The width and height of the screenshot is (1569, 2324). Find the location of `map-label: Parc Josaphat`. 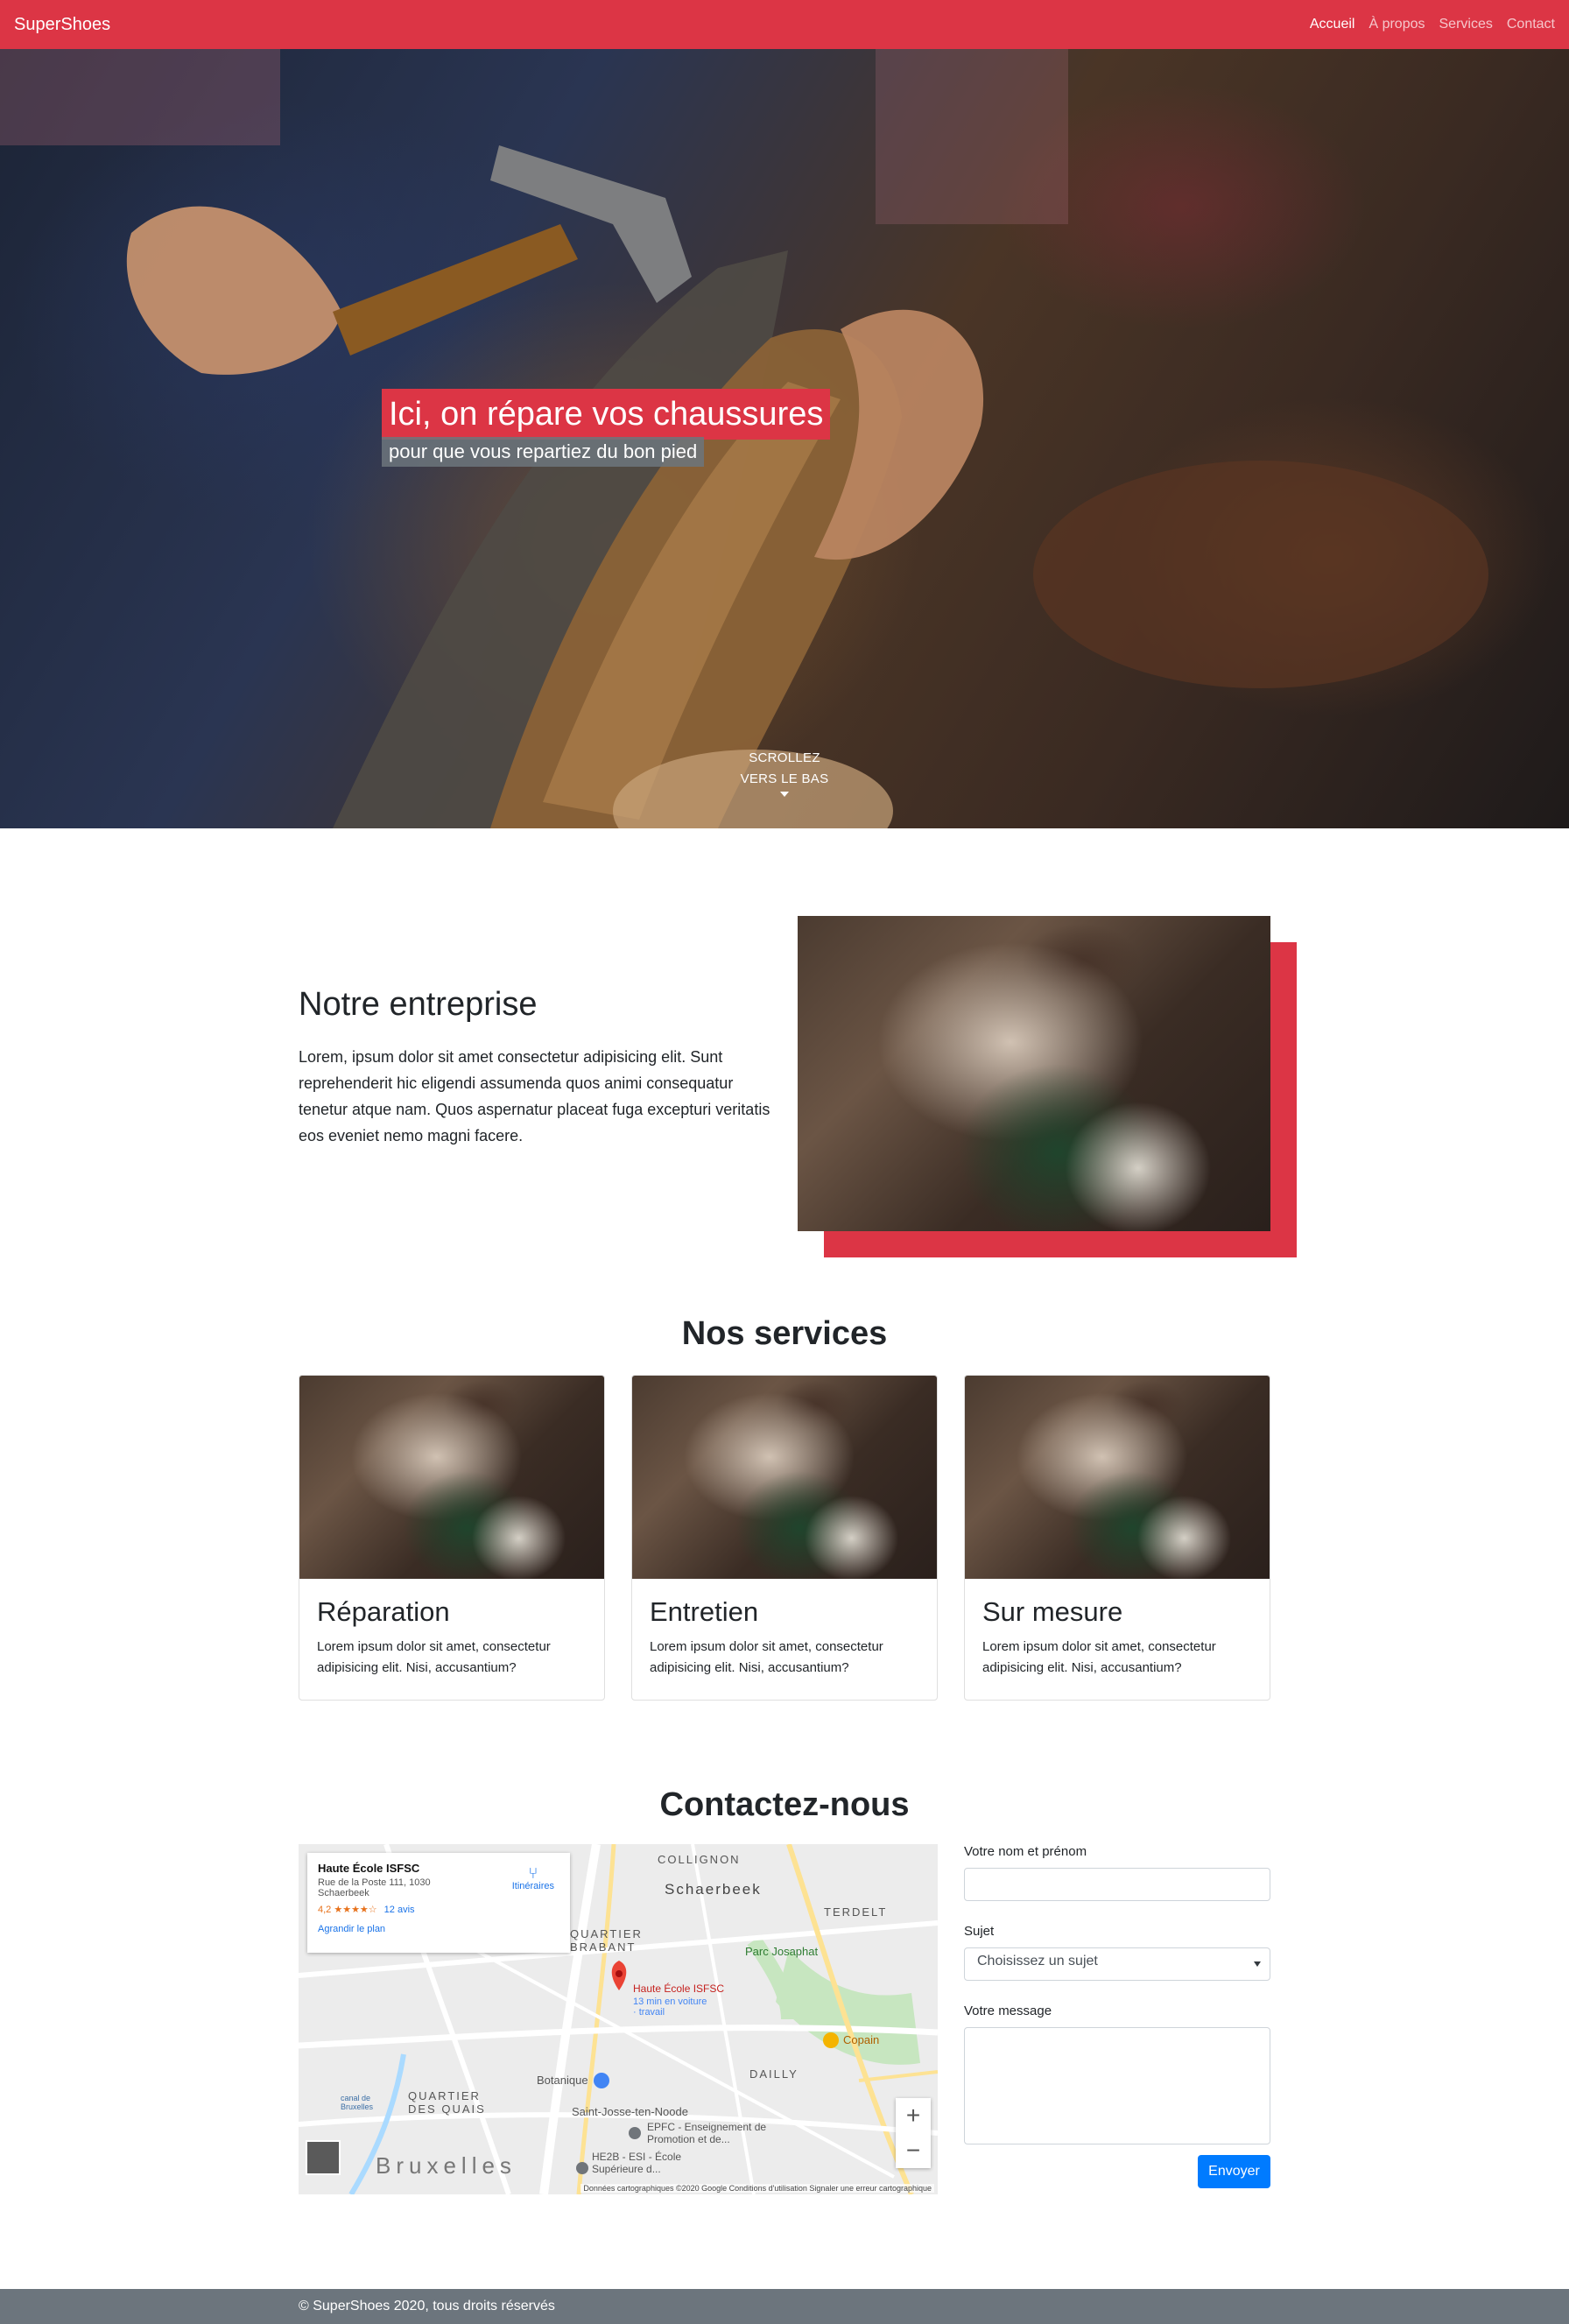

map-label: Parc Josaphat is located at coordinates (782, 1951).